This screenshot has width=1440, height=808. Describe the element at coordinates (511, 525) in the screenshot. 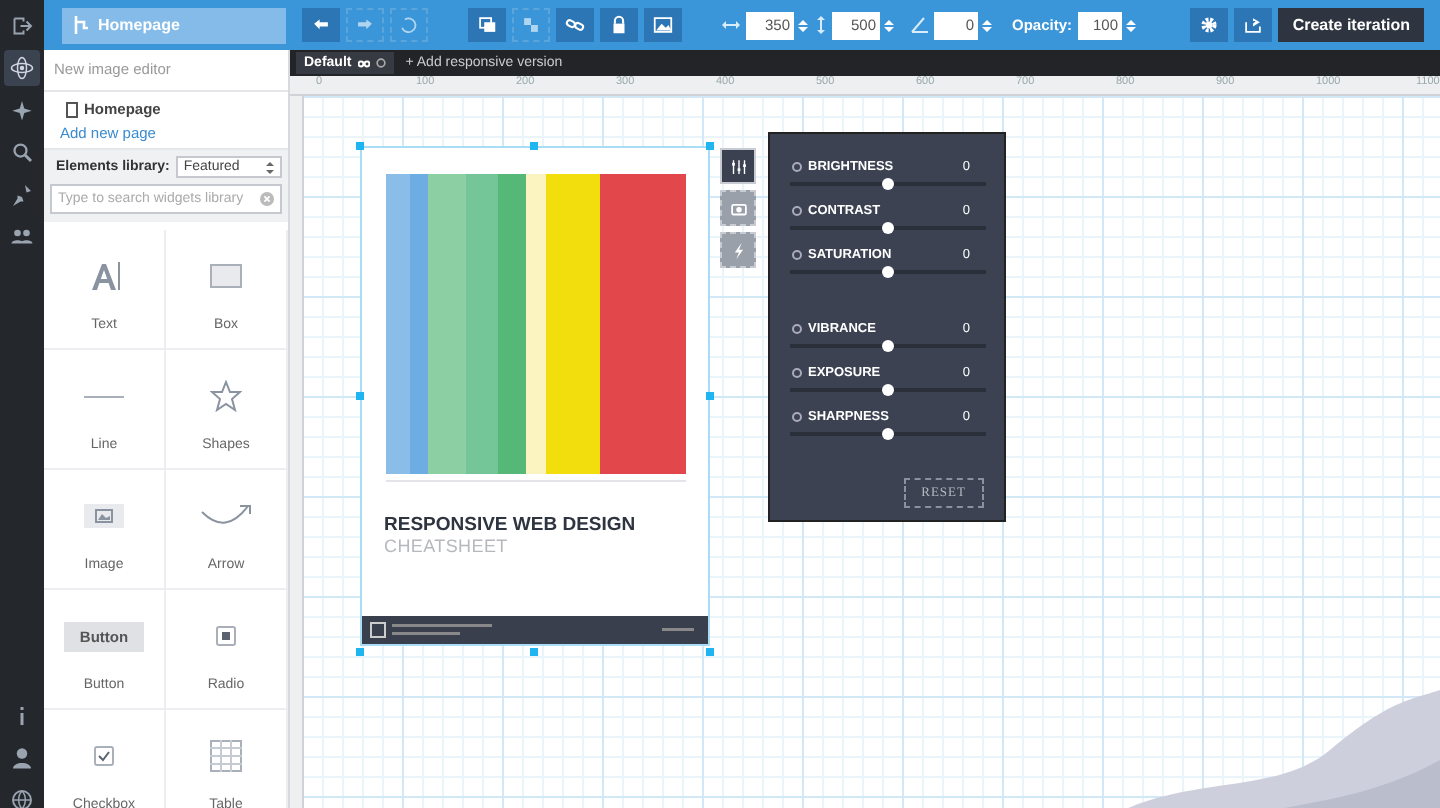

I see `poster-title: RESPONSIVE WEB DESIGN` at that location.